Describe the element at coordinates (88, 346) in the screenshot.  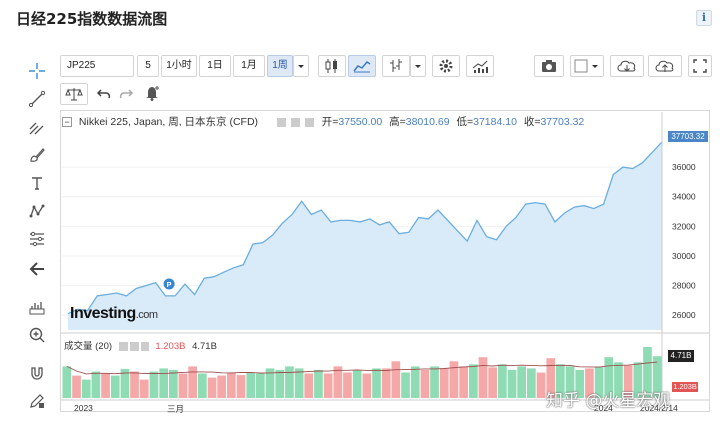
I see `volume-label: 成交量 (20)` at that location.